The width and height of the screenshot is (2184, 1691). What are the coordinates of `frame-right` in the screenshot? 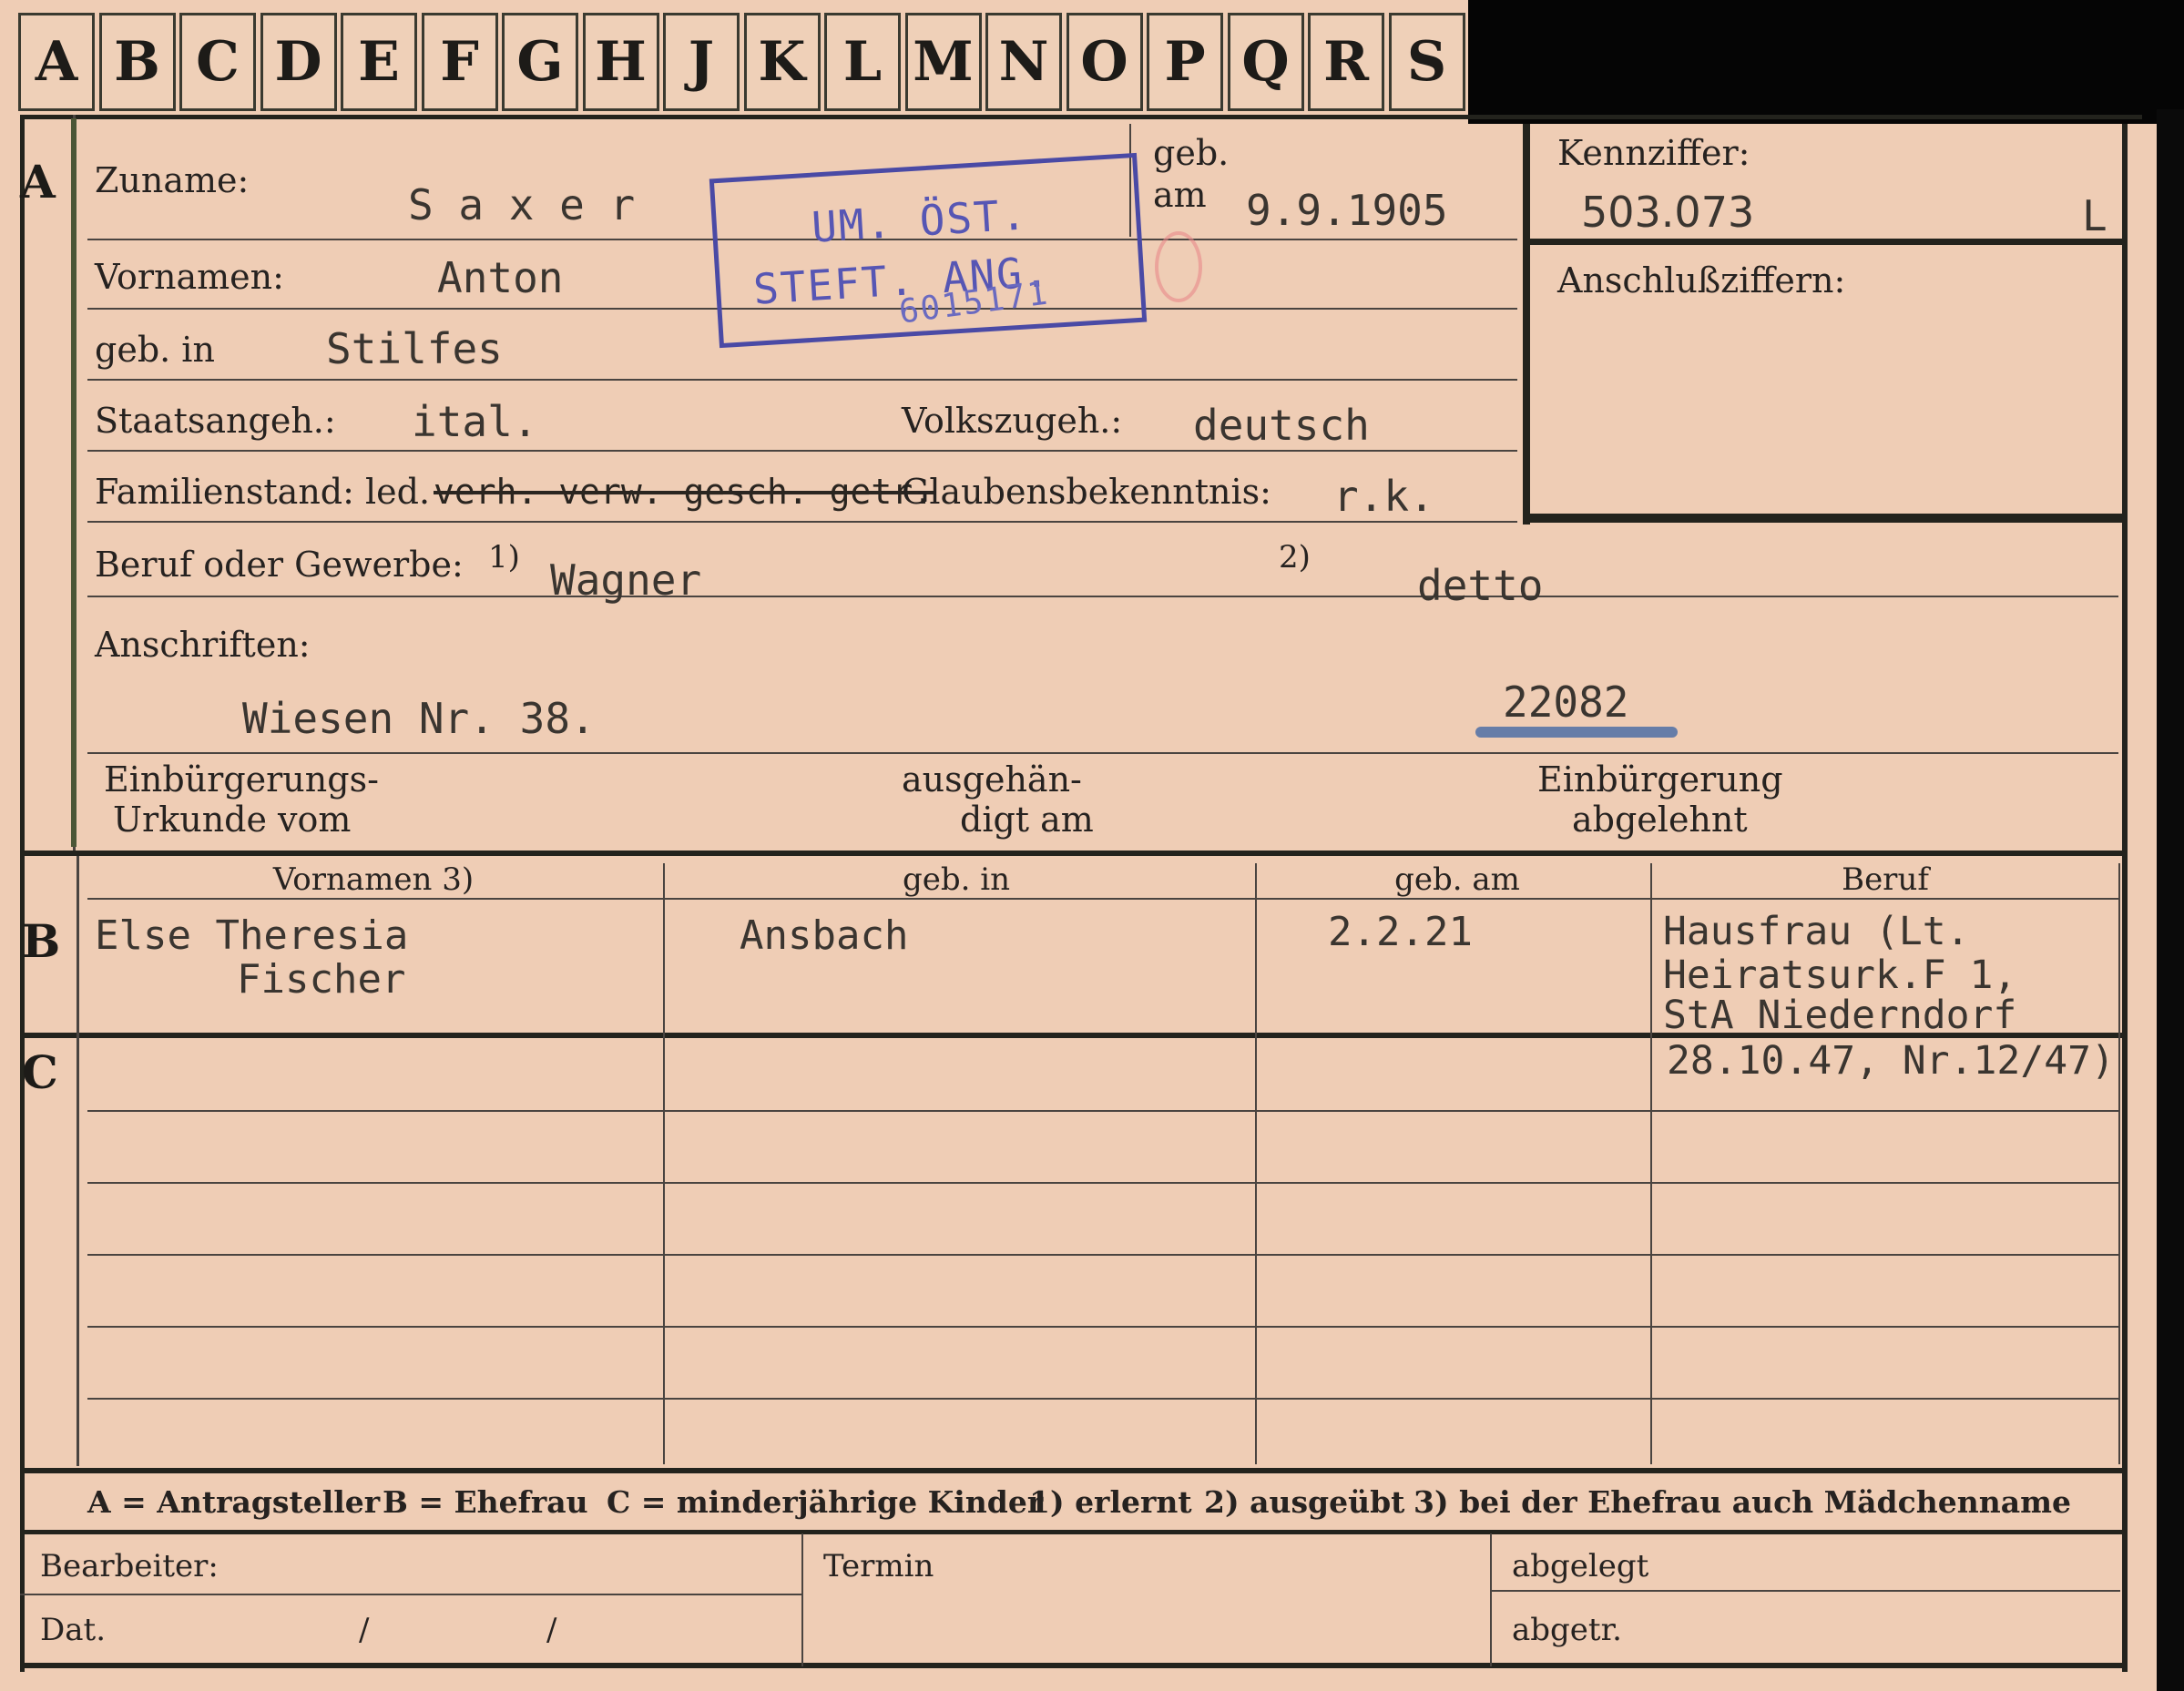 It's located at (2125, 898).